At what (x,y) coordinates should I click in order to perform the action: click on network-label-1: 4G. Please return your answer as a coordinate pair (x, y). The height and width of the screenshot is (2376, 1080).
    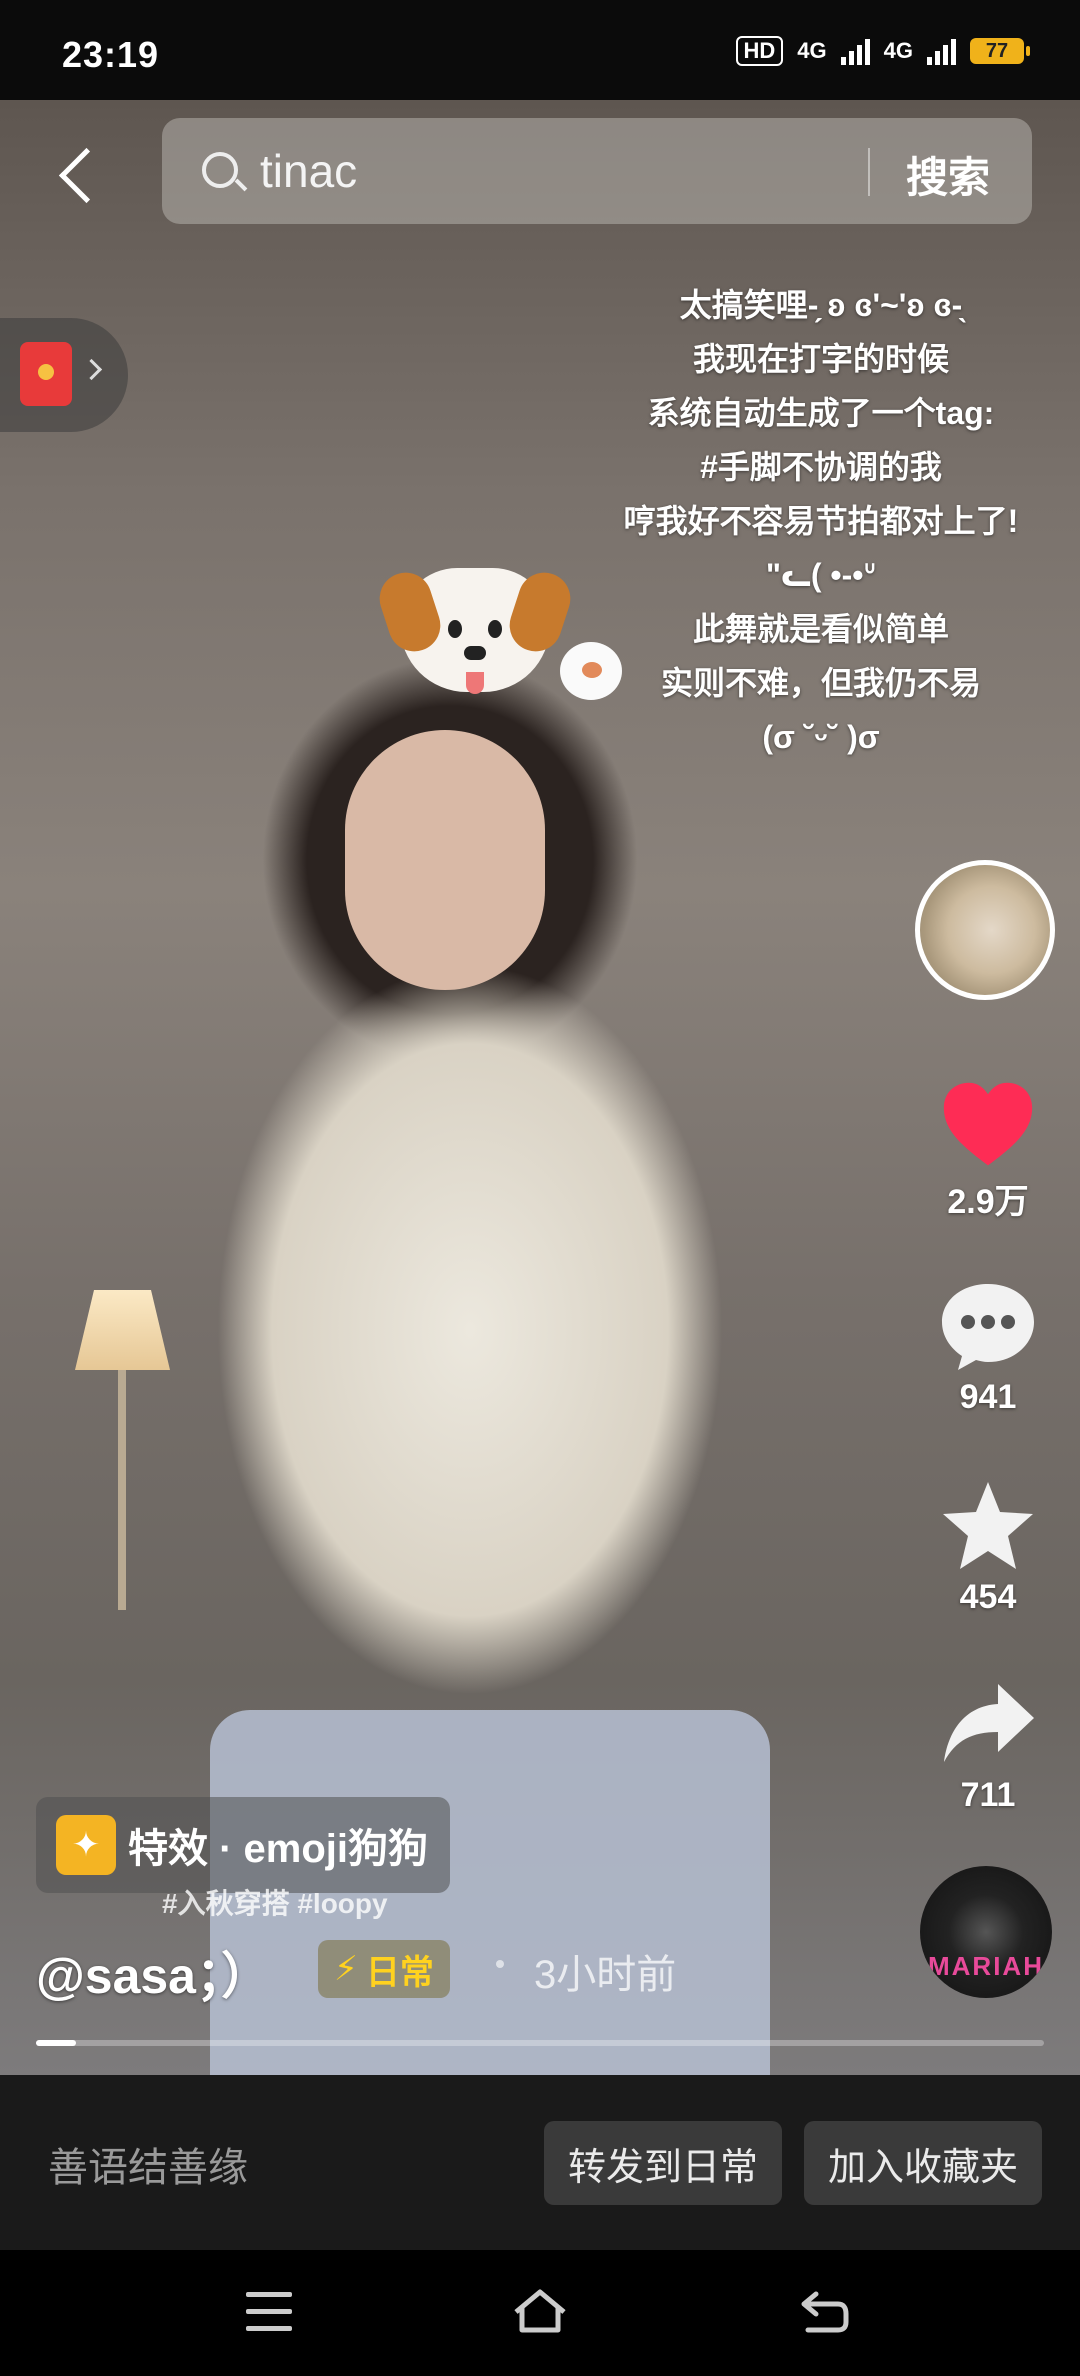
    Looking at the image, I should click on (812, 50).